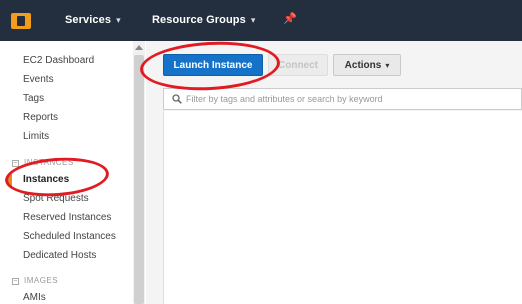 The width and height of the screenshot is (522, 304). I want to click on sidebar-item-spot-requests: Spot Requests, so click(56, 198).